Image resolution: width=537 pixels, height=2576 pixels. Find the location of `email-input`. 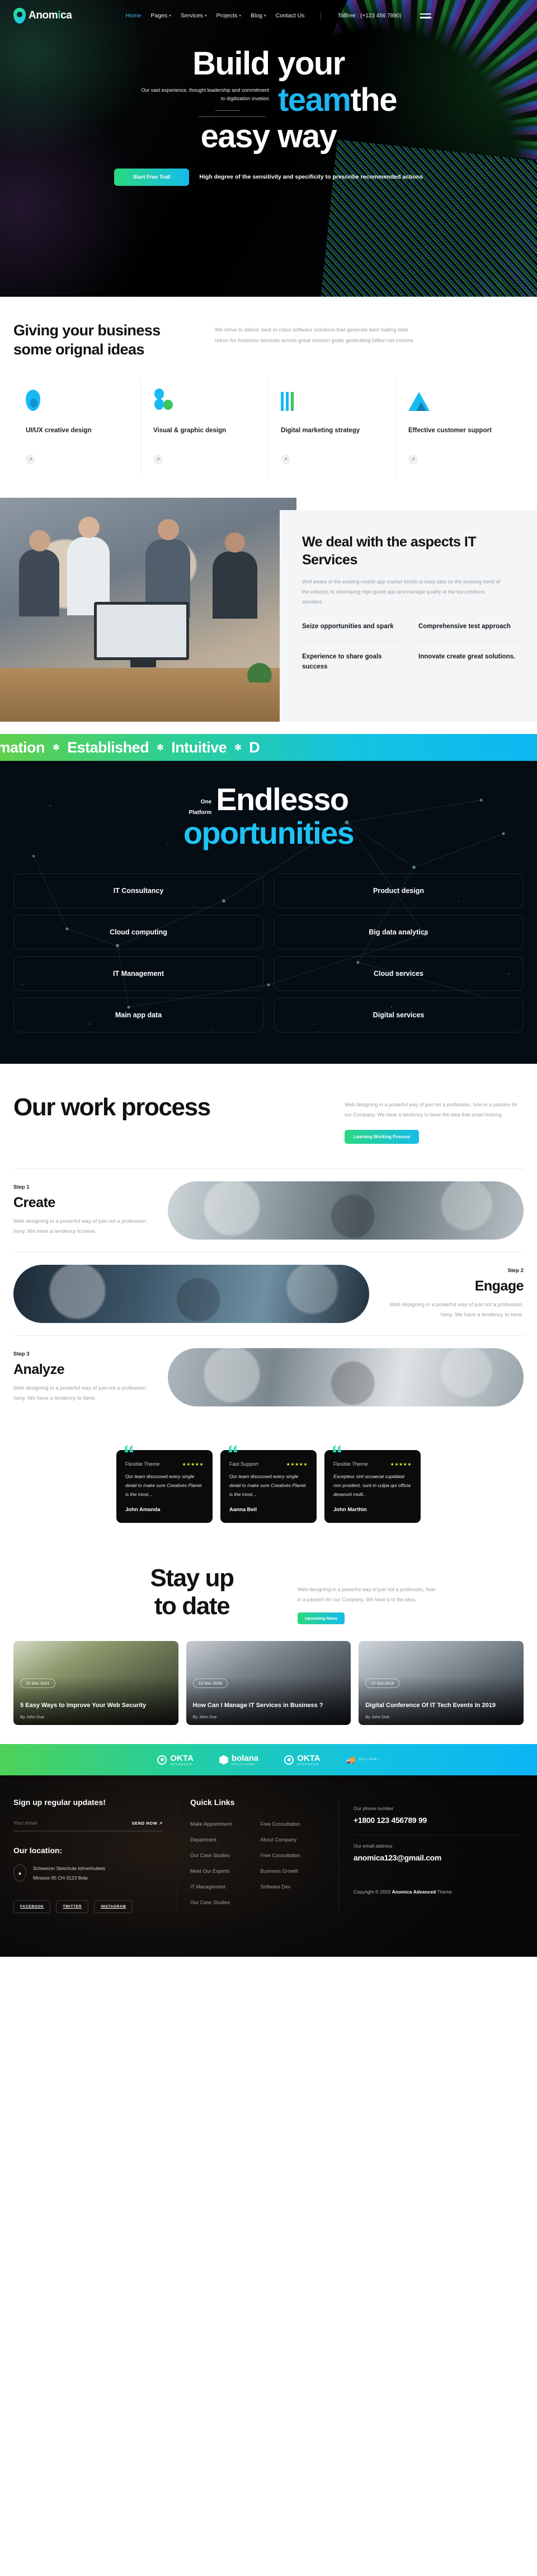

email-input is located at coordinates (52, 1823).